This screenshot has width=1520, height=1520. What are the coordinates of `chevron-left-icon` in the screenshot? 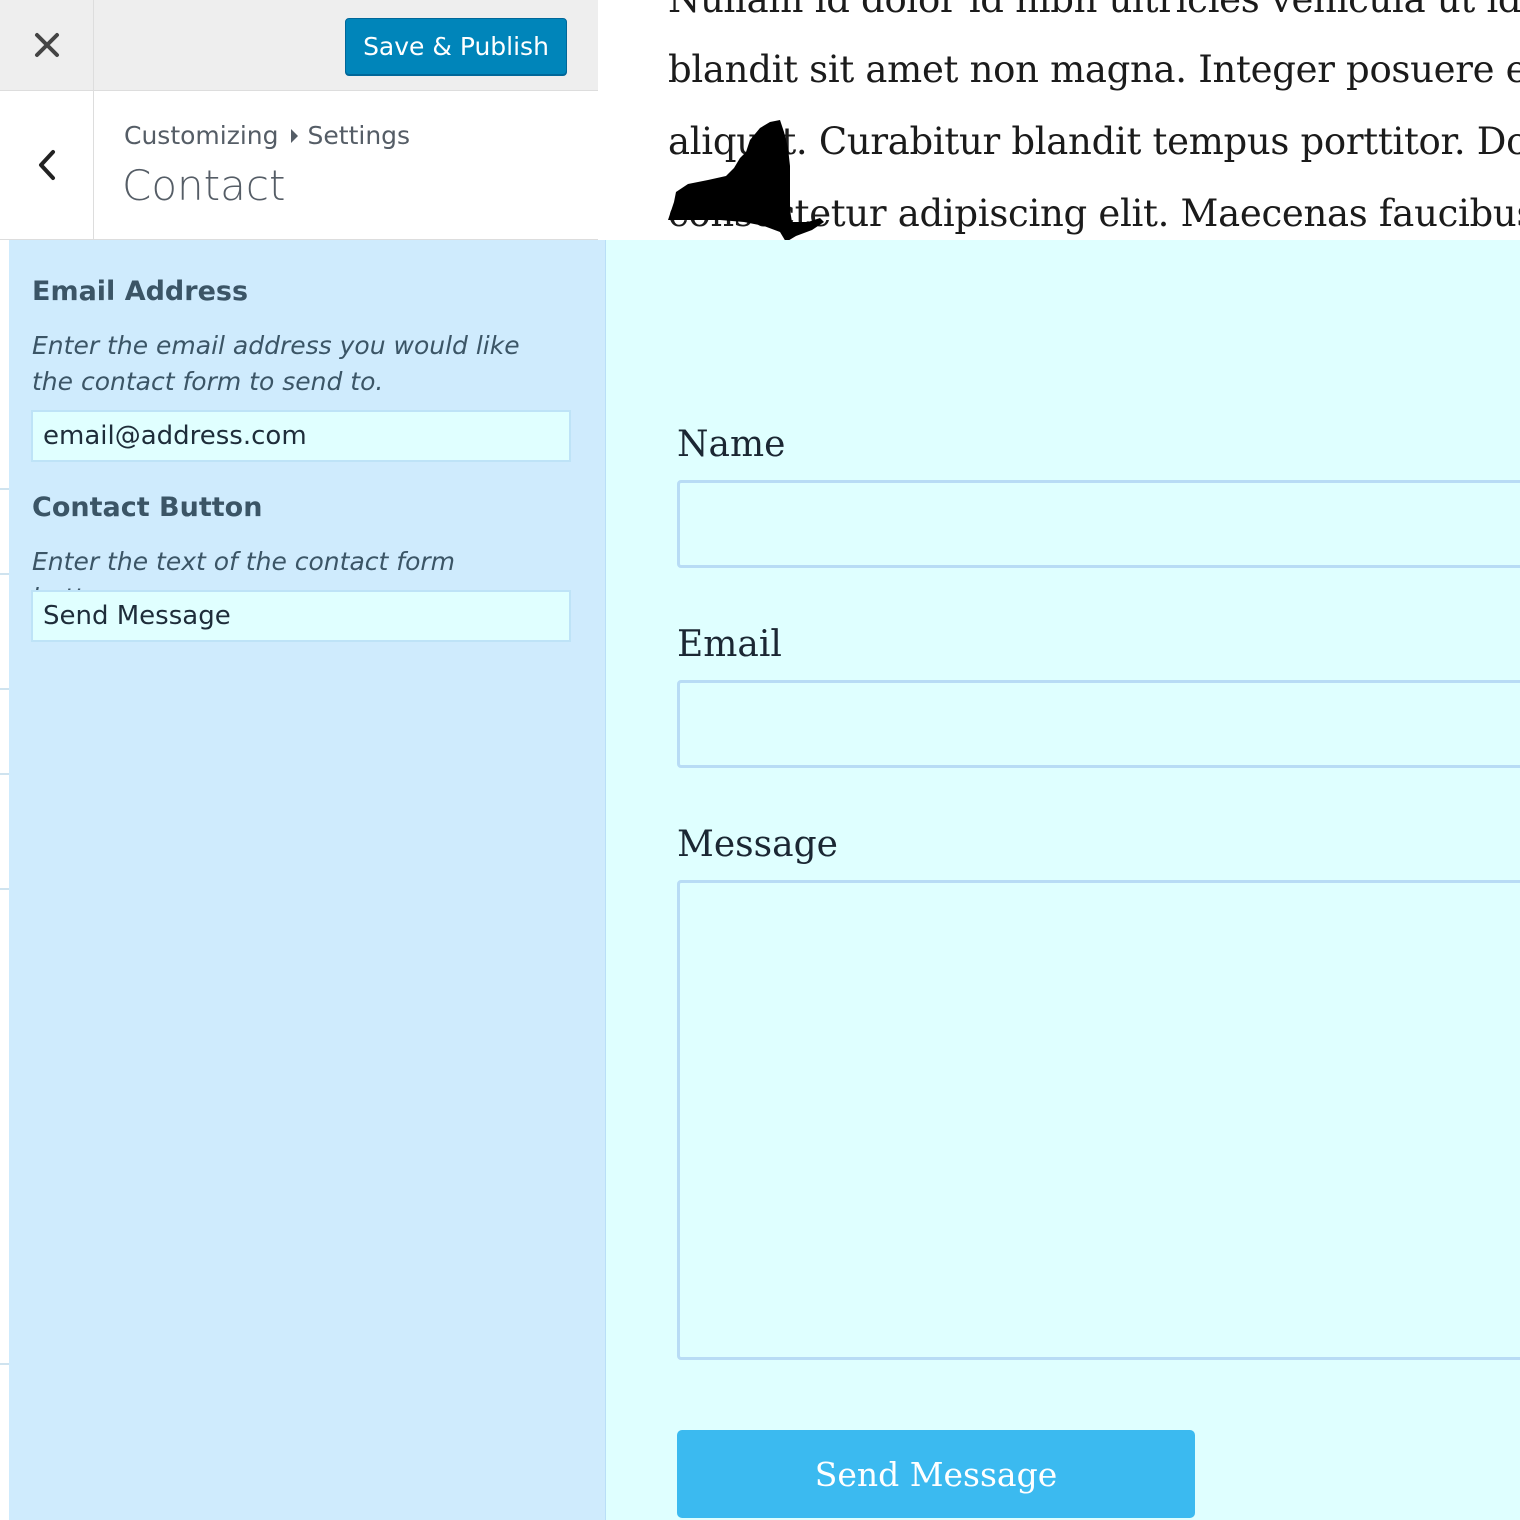 It's located at (46, 165).